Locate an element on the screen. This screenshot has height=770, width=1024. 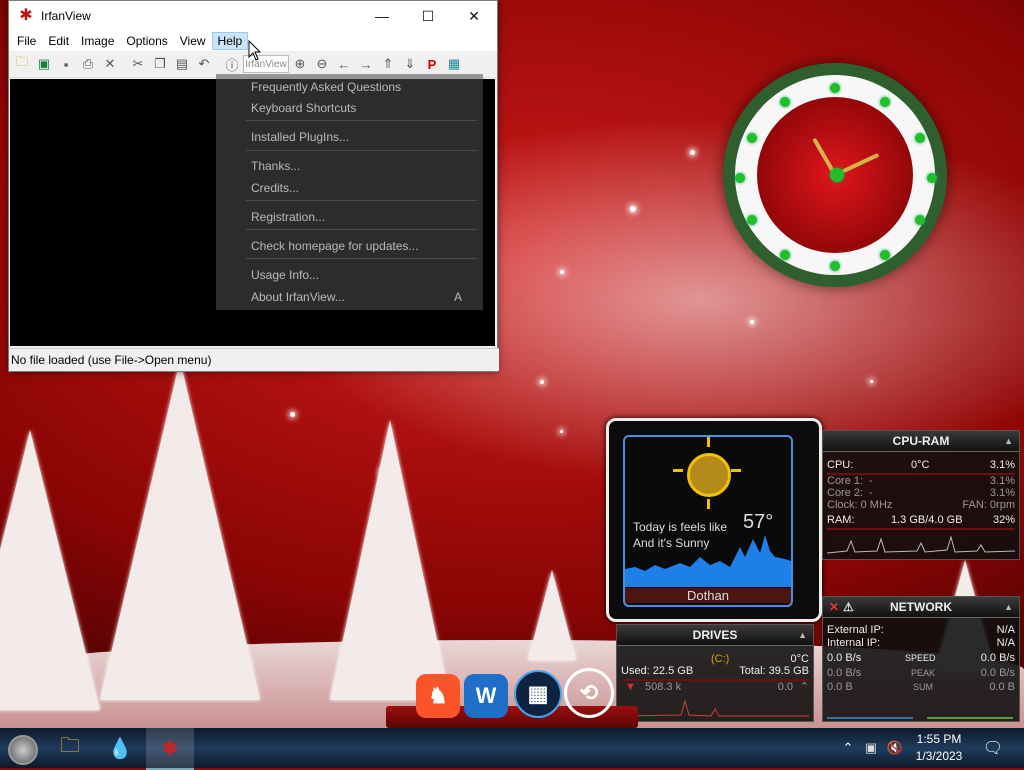
irfanview-app-icon: ✱ is located at coordinates (26, 16).